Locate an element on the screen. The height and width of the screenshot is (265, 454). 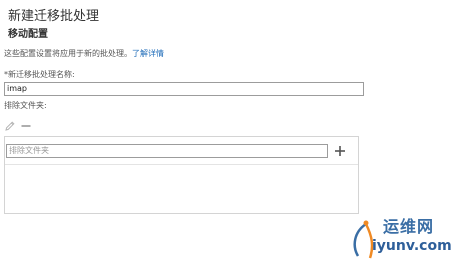
exclude-folders-entry-row is located at coordinates (181, 151).